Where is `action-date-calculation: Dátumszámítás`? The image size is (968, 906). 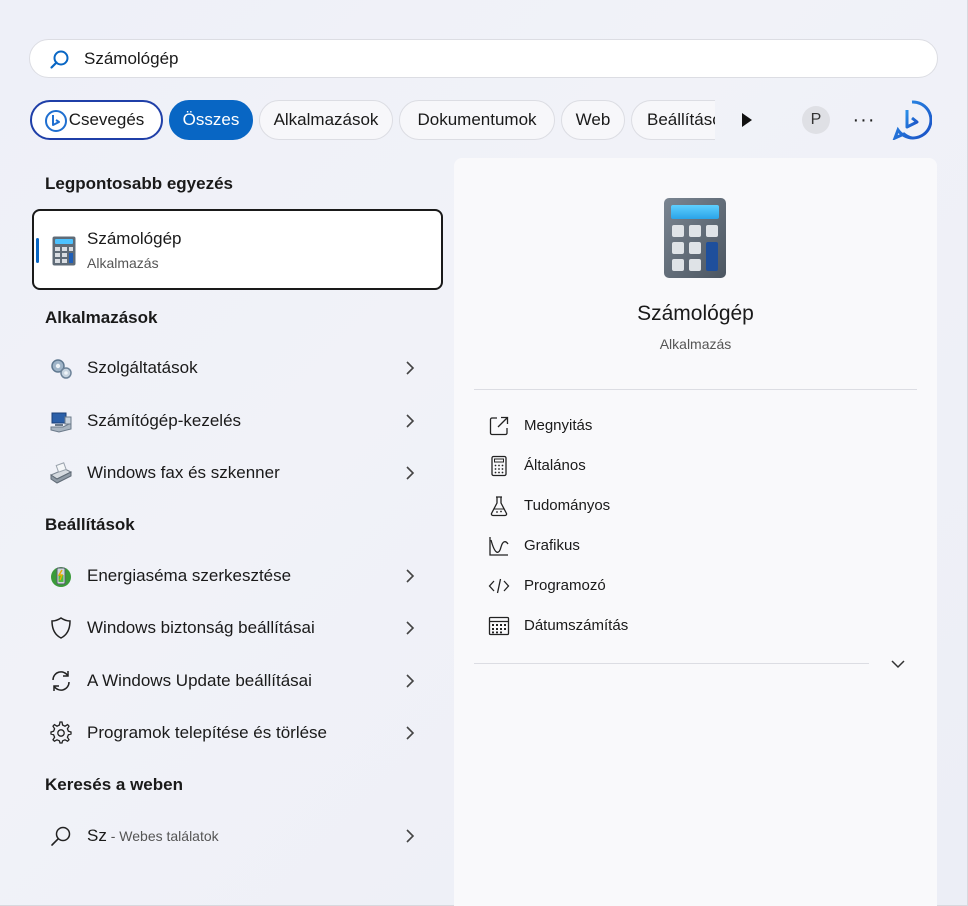 action-date-calculation: Dátumszámítás is located at coordinates (686, 626).